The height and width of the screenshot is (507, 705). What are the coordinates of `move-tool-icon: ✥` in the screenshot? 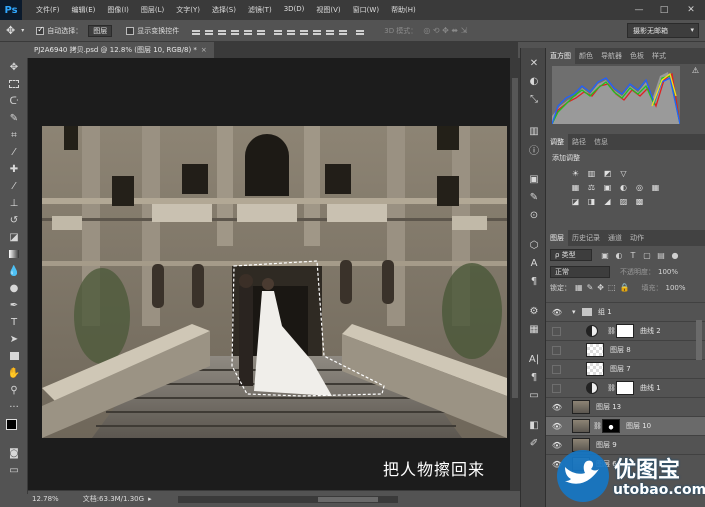 It's located at (14, 67).